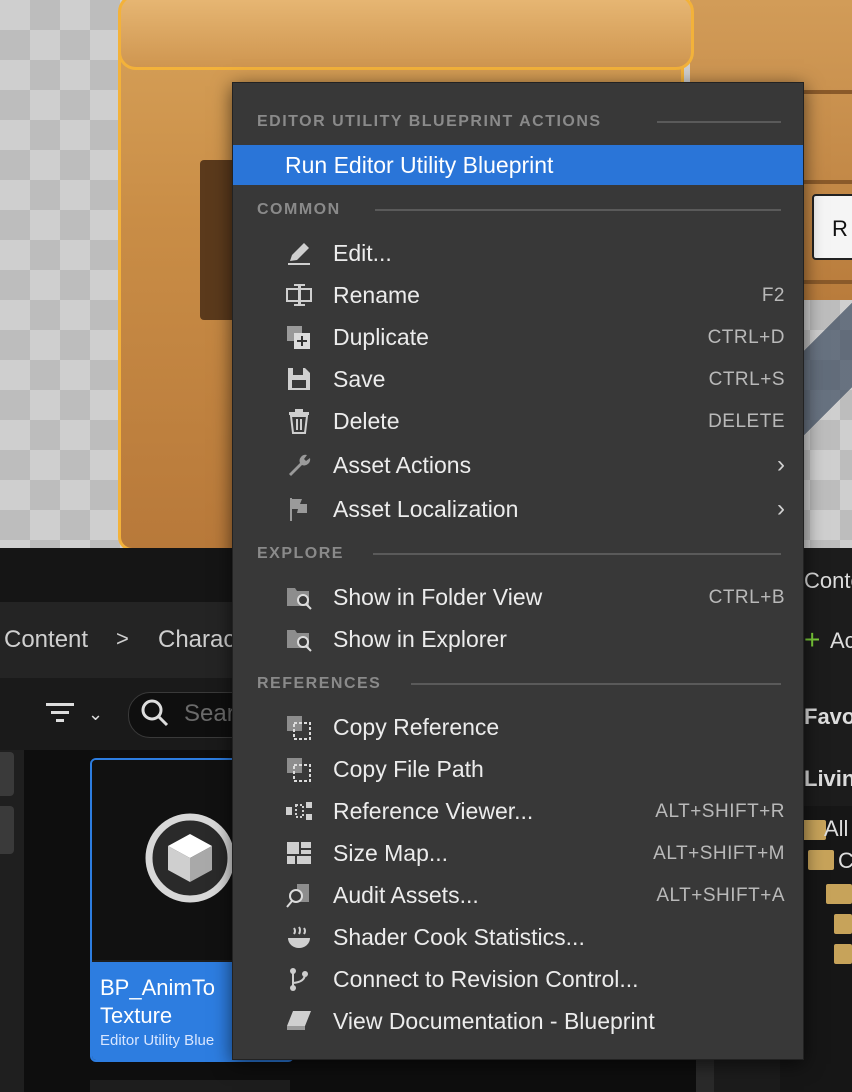 The height and width of the screenshot is (1092, 852). I want to click on shortcut-label: ALT+SHIFT+R, so click(720, 811).